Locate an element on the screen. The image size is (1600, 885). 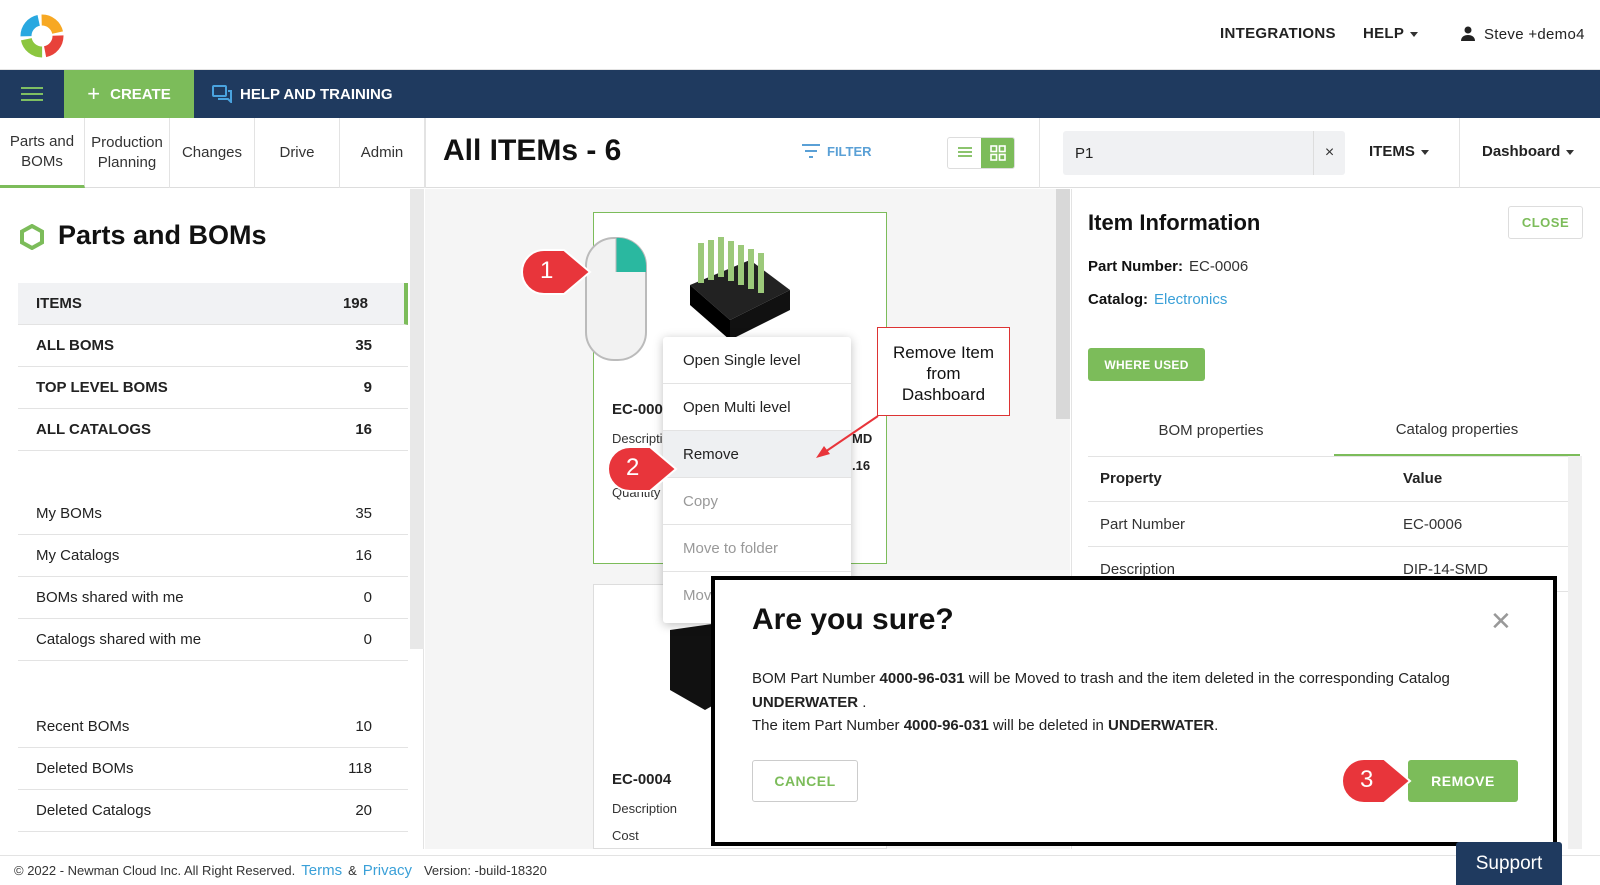
help-menu: HELP is located at coordinates (1391, 33).